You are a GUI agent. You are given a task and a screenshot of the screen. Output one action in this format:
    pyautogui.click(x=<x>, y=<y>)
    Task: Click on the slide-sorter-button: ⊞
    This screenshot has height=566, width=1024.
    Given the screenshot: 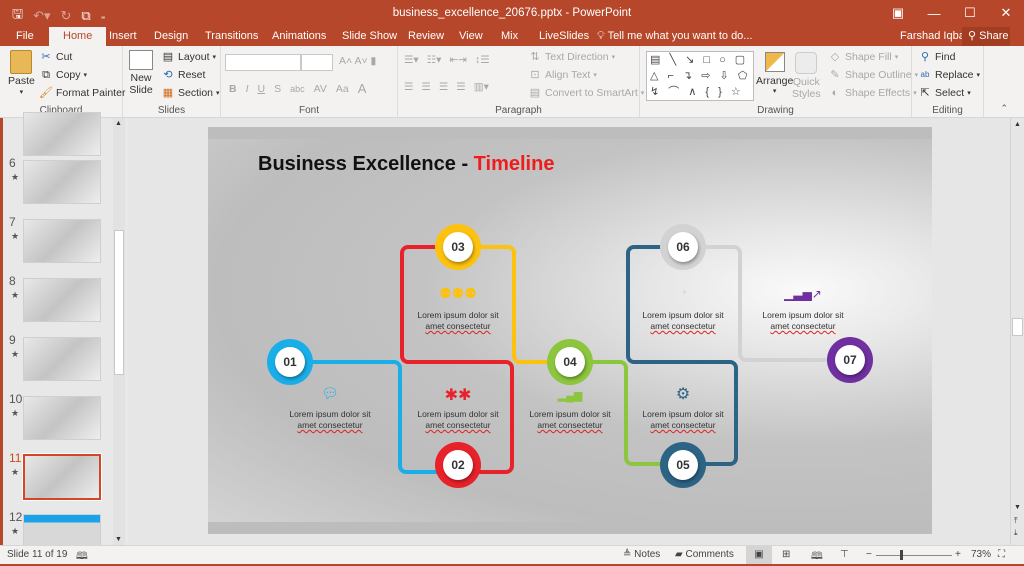 What is the action you would take?
    pyautogui.click(x=786, y=554)
    